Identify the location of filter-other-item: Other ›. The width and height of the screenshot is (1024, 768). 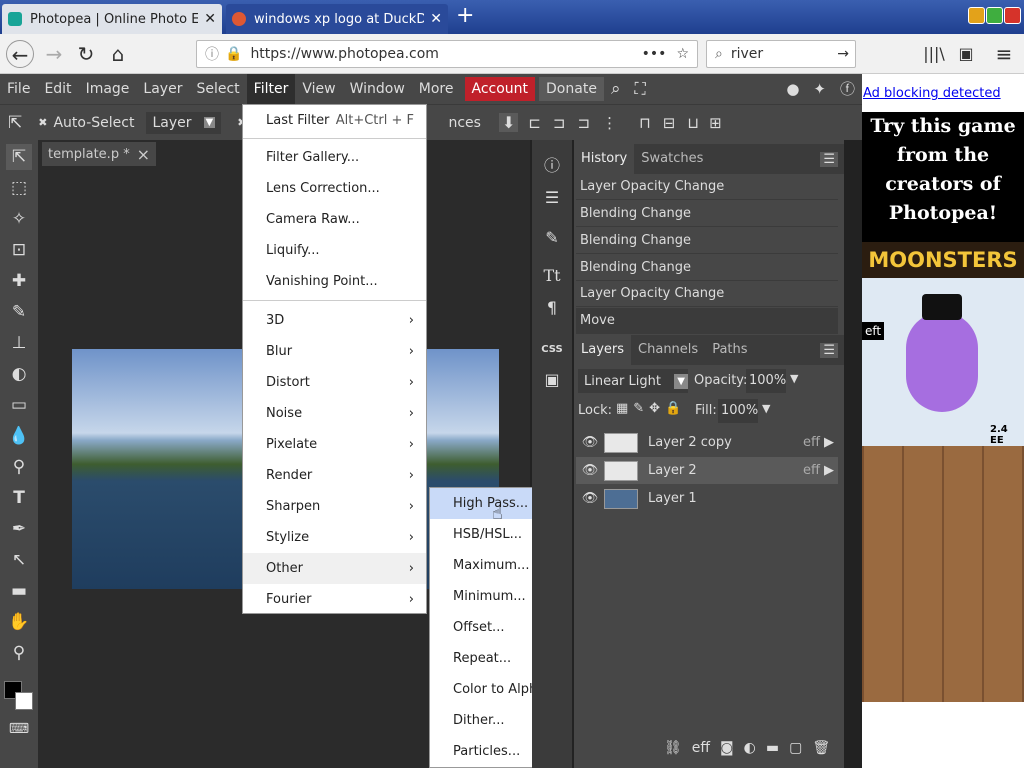
(334, 568).